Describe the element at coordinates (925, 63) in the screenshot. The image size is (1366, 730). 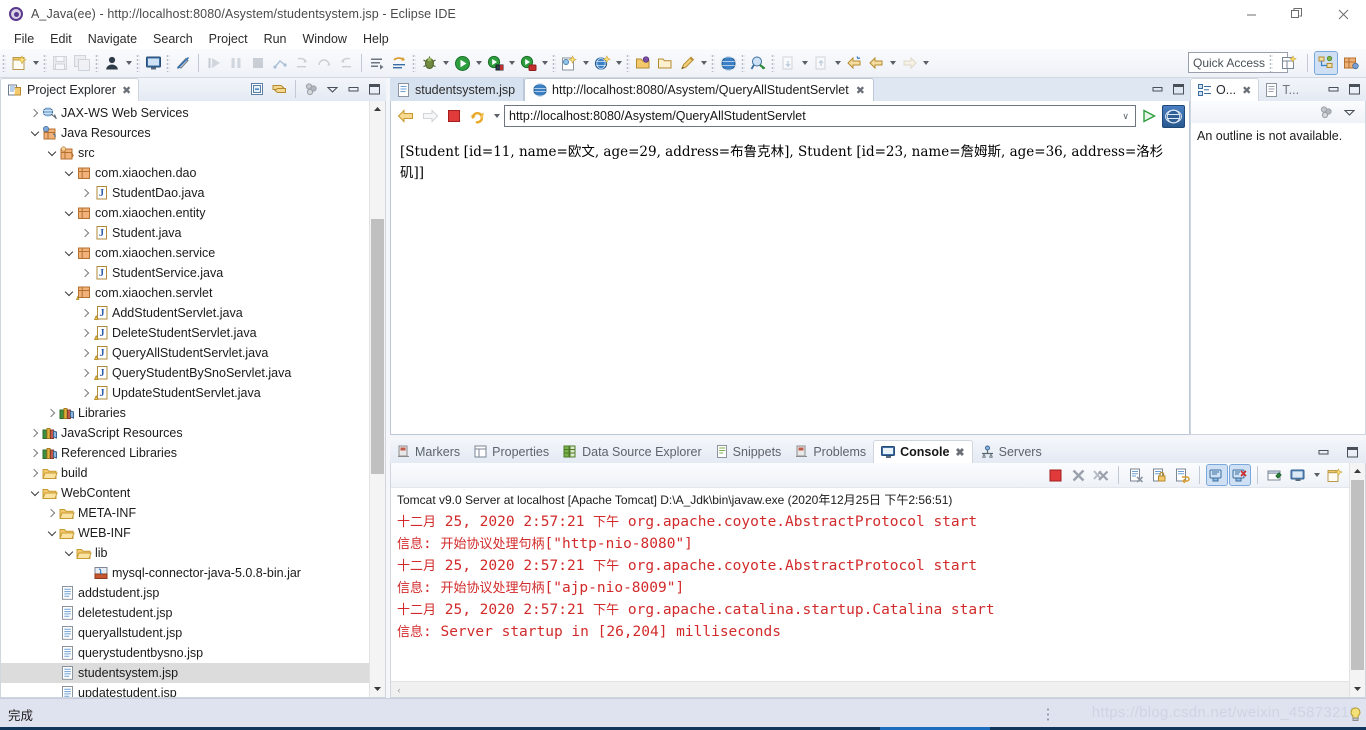
I see `forward-dropdown` at that location.